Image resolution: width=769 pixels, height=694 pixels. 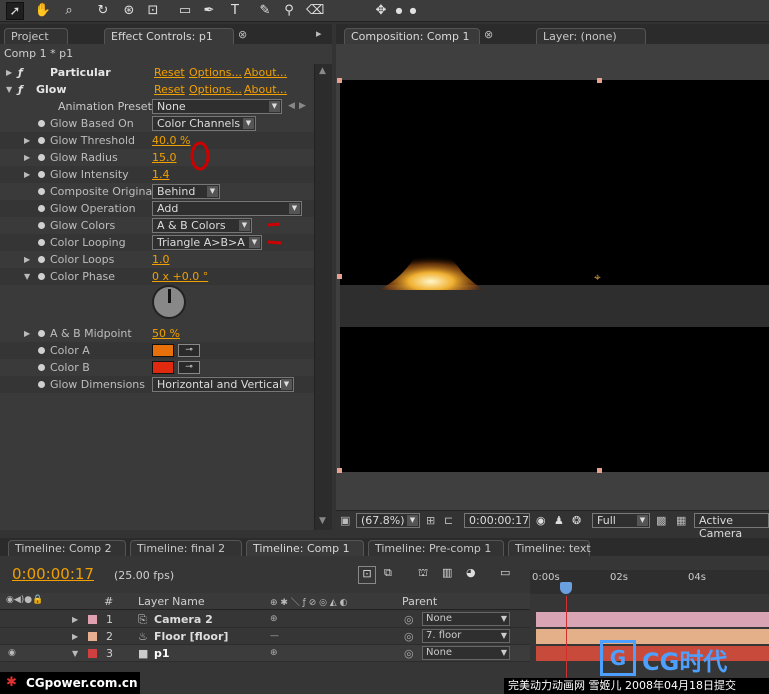 What do you see at coordinates (323, 297) in the screenshot?
I see `effect-controls-scrollbar: ▲ ▼` at bounding box center [323, 297].